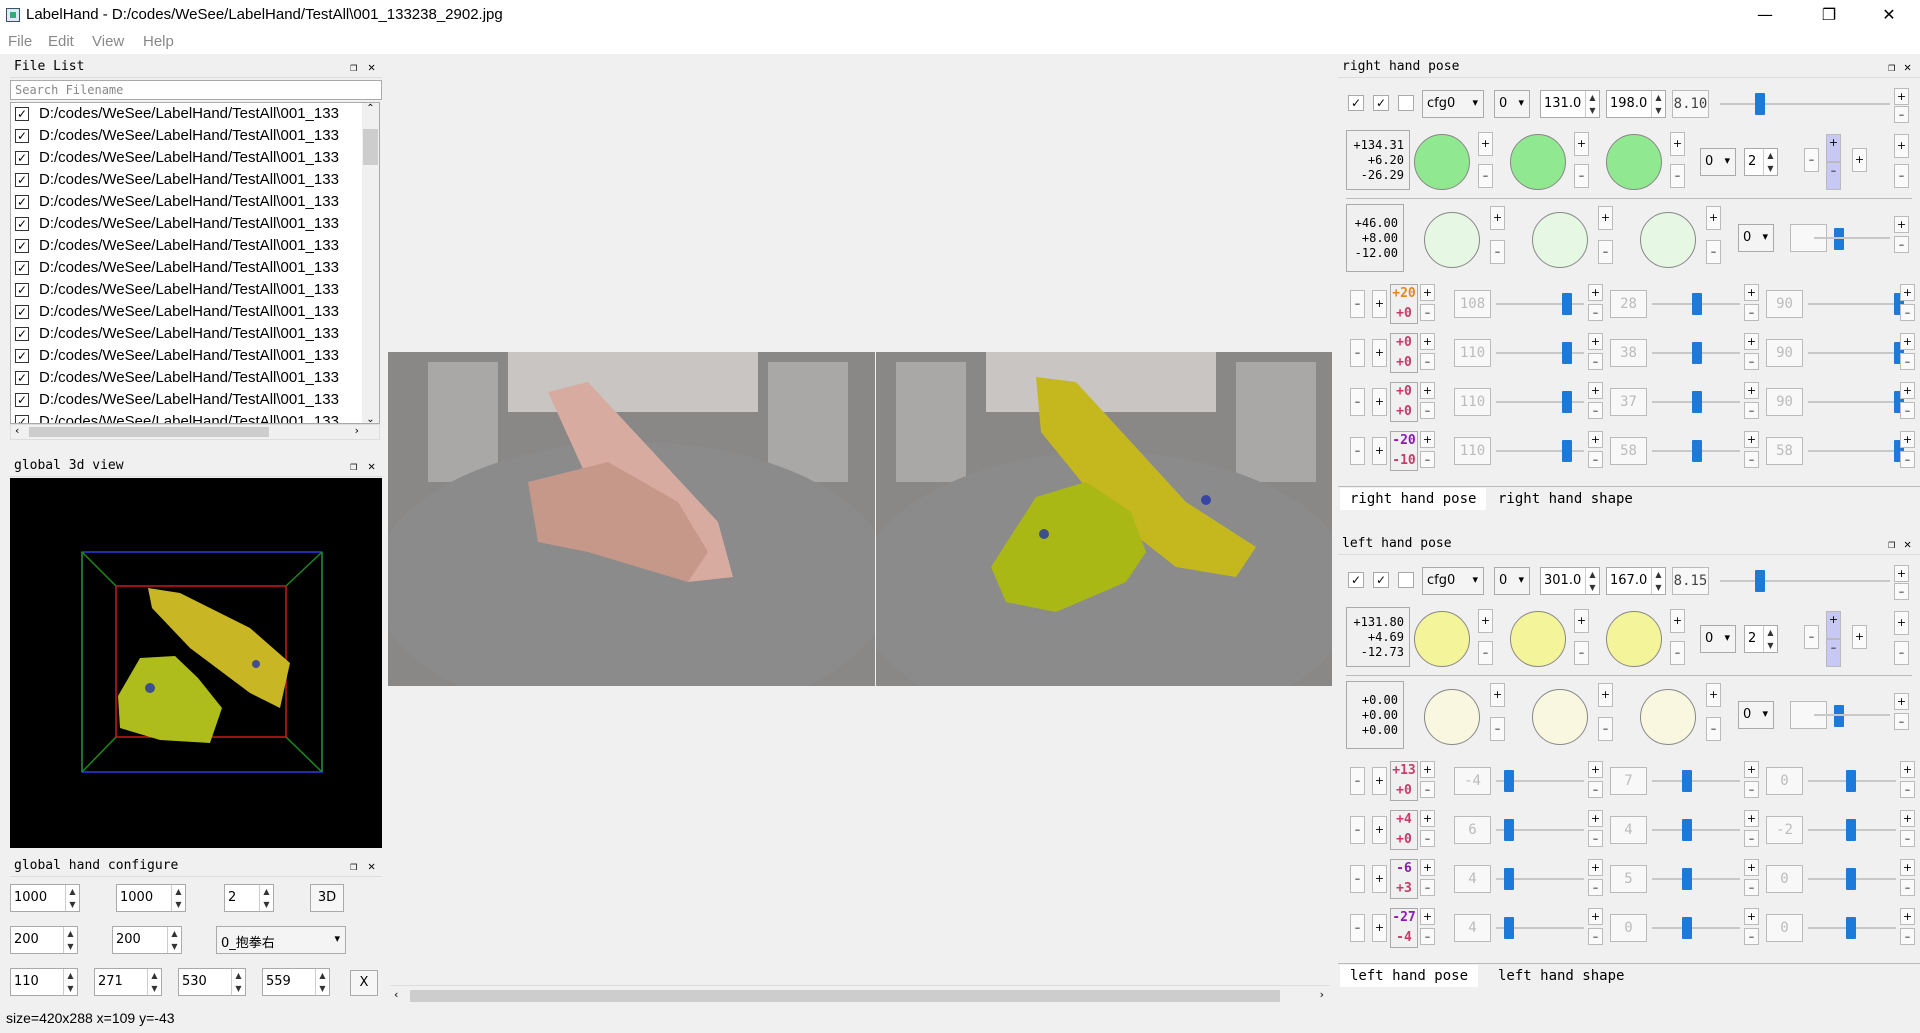 This screenshot has width=1920, height=1033. Describe the element at coordinates (364, 983) in the screenshot. I see `x-button: X` at that location.